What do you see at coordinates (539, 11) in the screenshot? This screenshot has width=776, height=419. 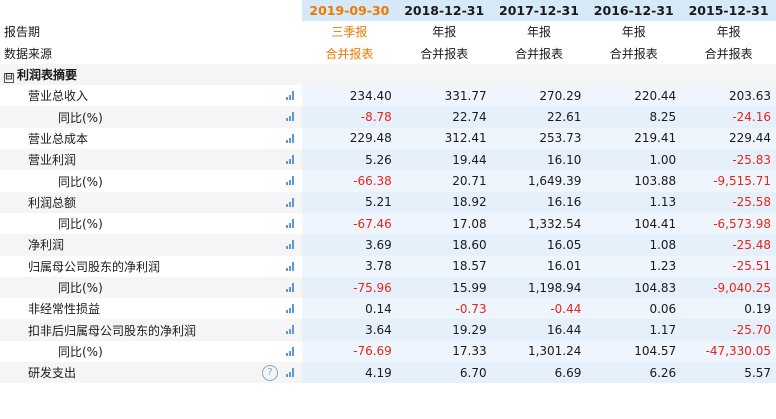 I see `column-date: 2017-12-31` at bounding box center [539, 11].